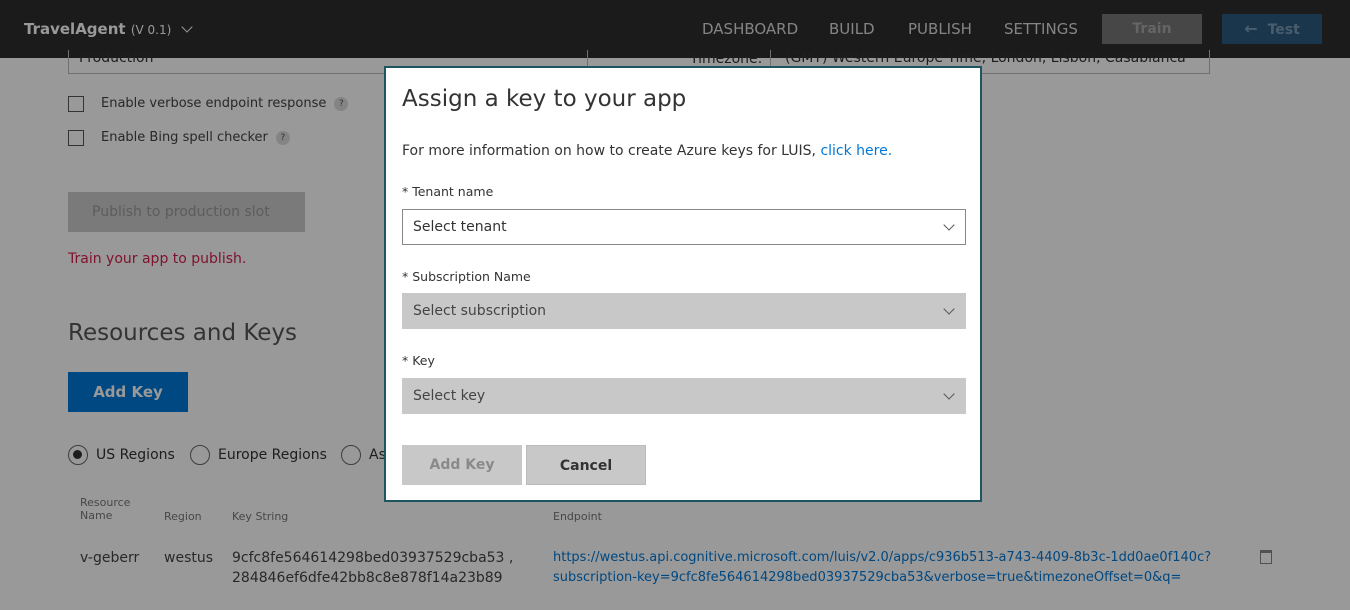  Describe the element at coordinates (684, 396) in the screenshot. I see `key-select: Select key` at that location.